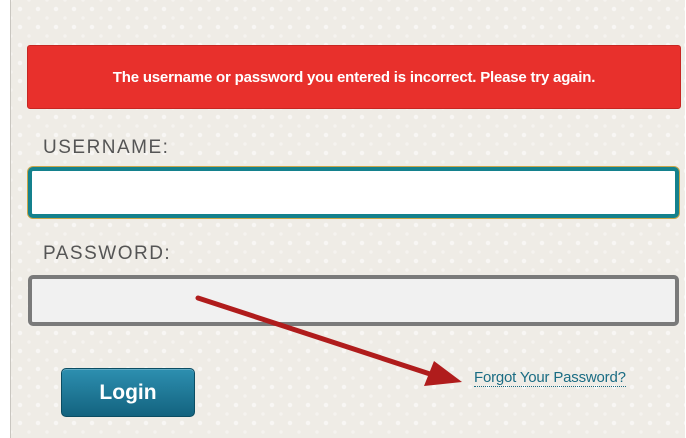 The height and width of the screenshot is (438, 686). I want to click on password-input, so click(353, 300).